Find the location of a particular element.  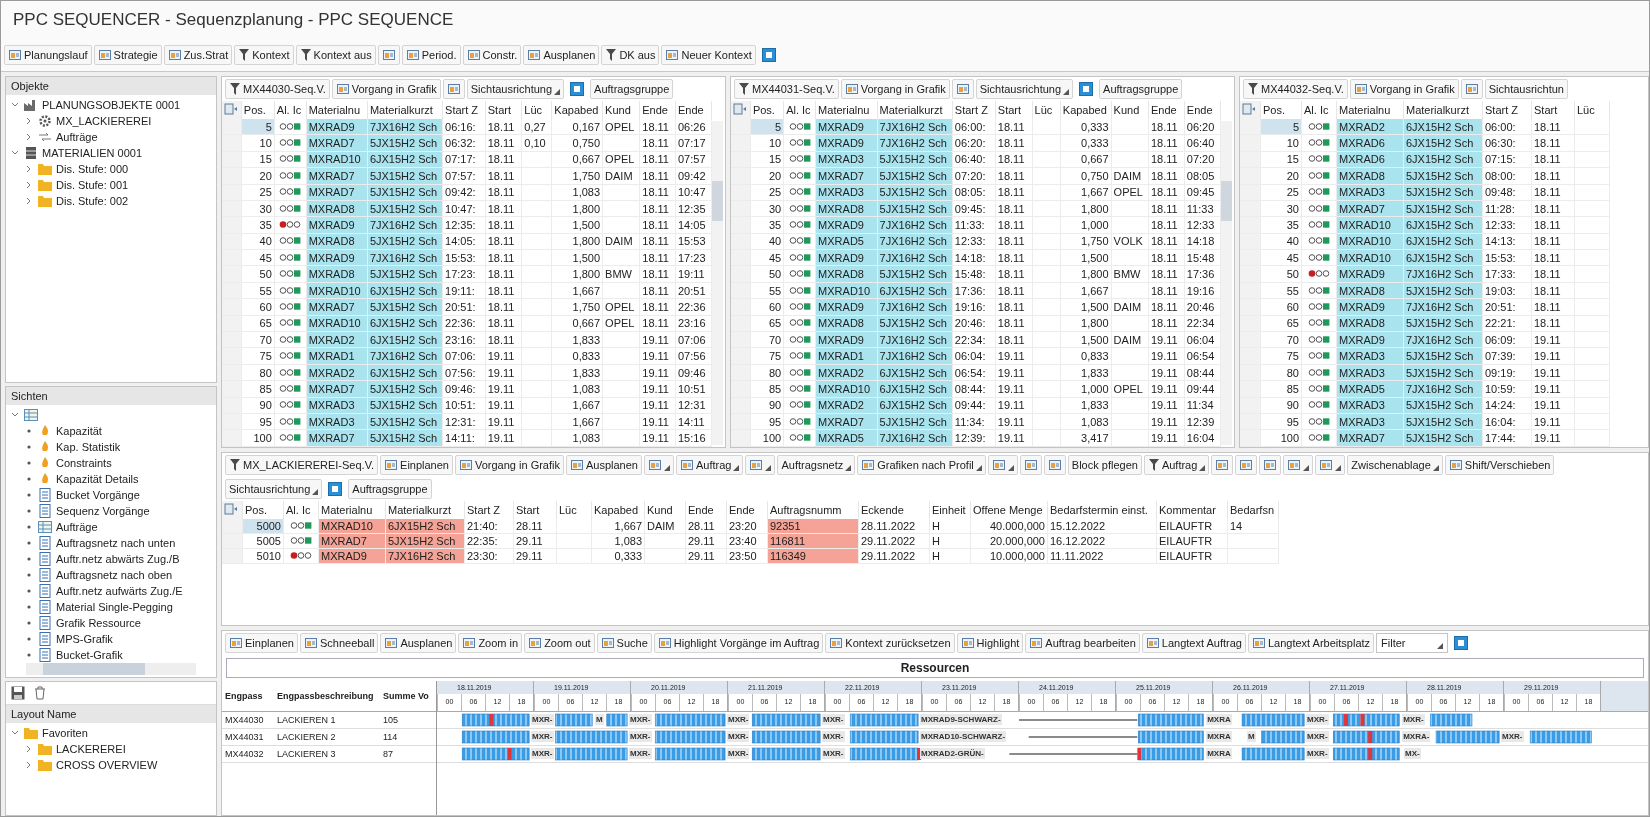

tree-item: Dis. Stufe: 002 is located at coordinates (92, 201).